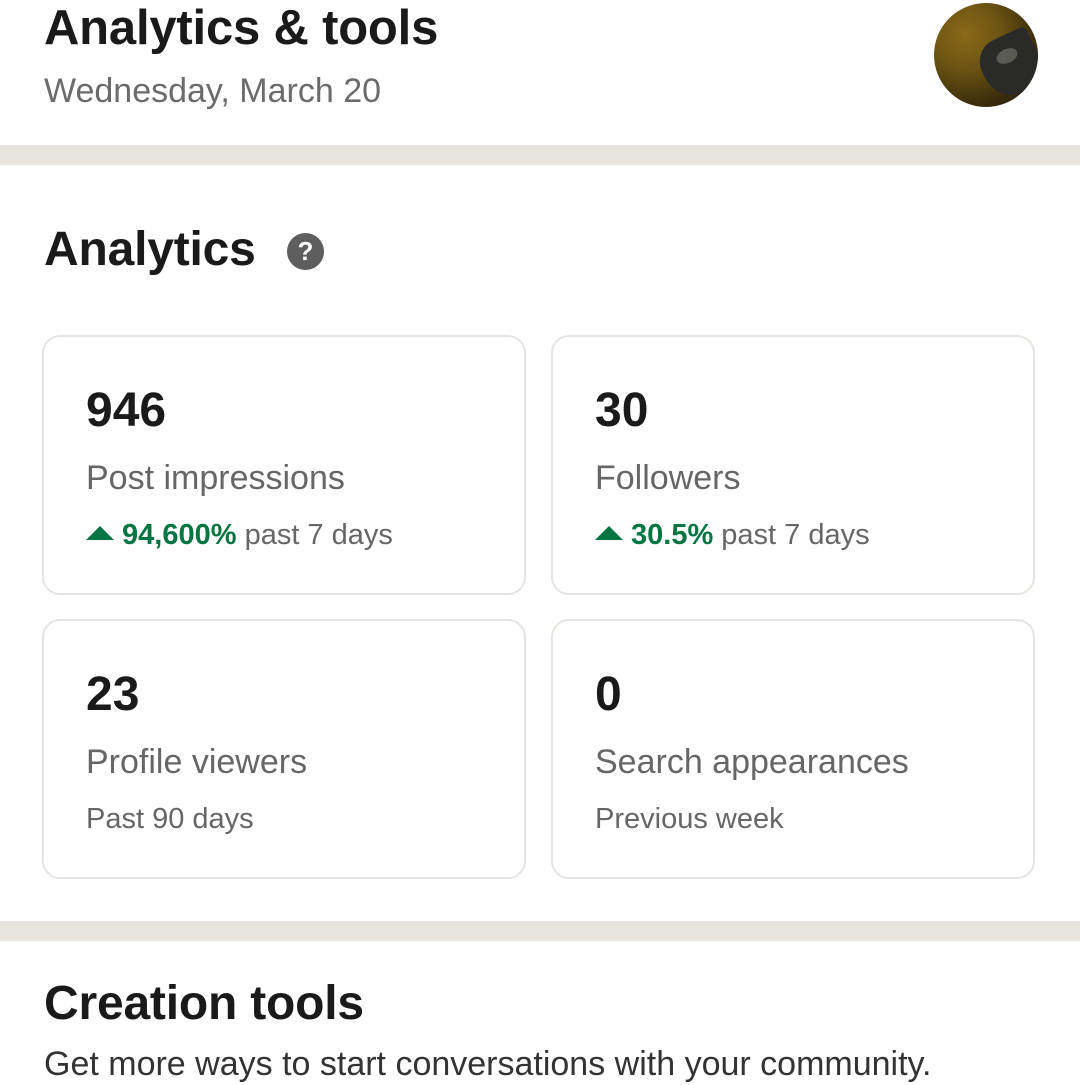  I want to click on analytics-card-search-appearances: 0 Search appearances Previous week, so click(793, 749).